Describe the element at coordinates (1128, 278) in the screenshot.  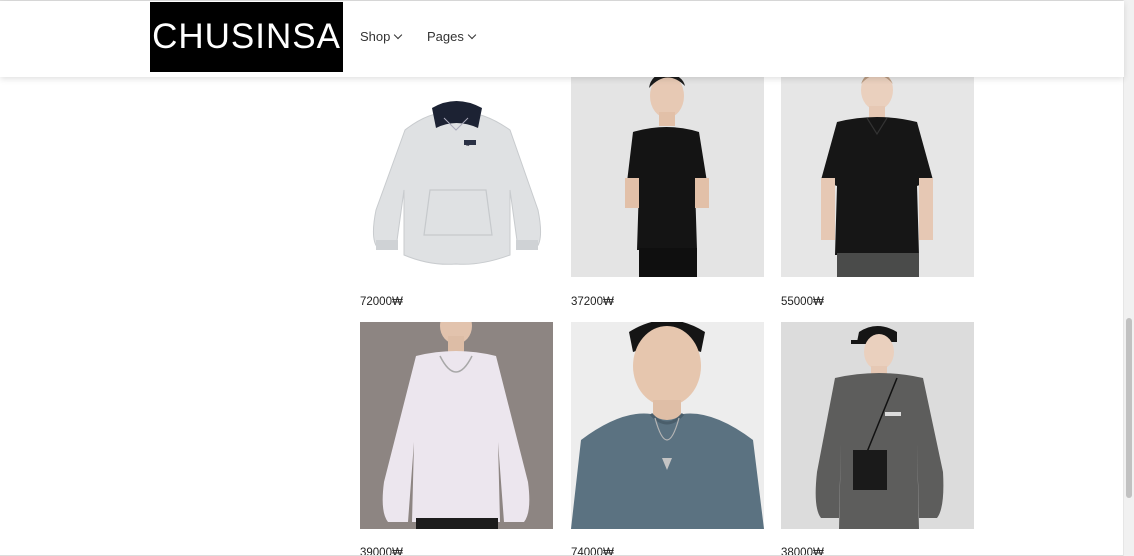
I see `page-scrollbar` at that location.